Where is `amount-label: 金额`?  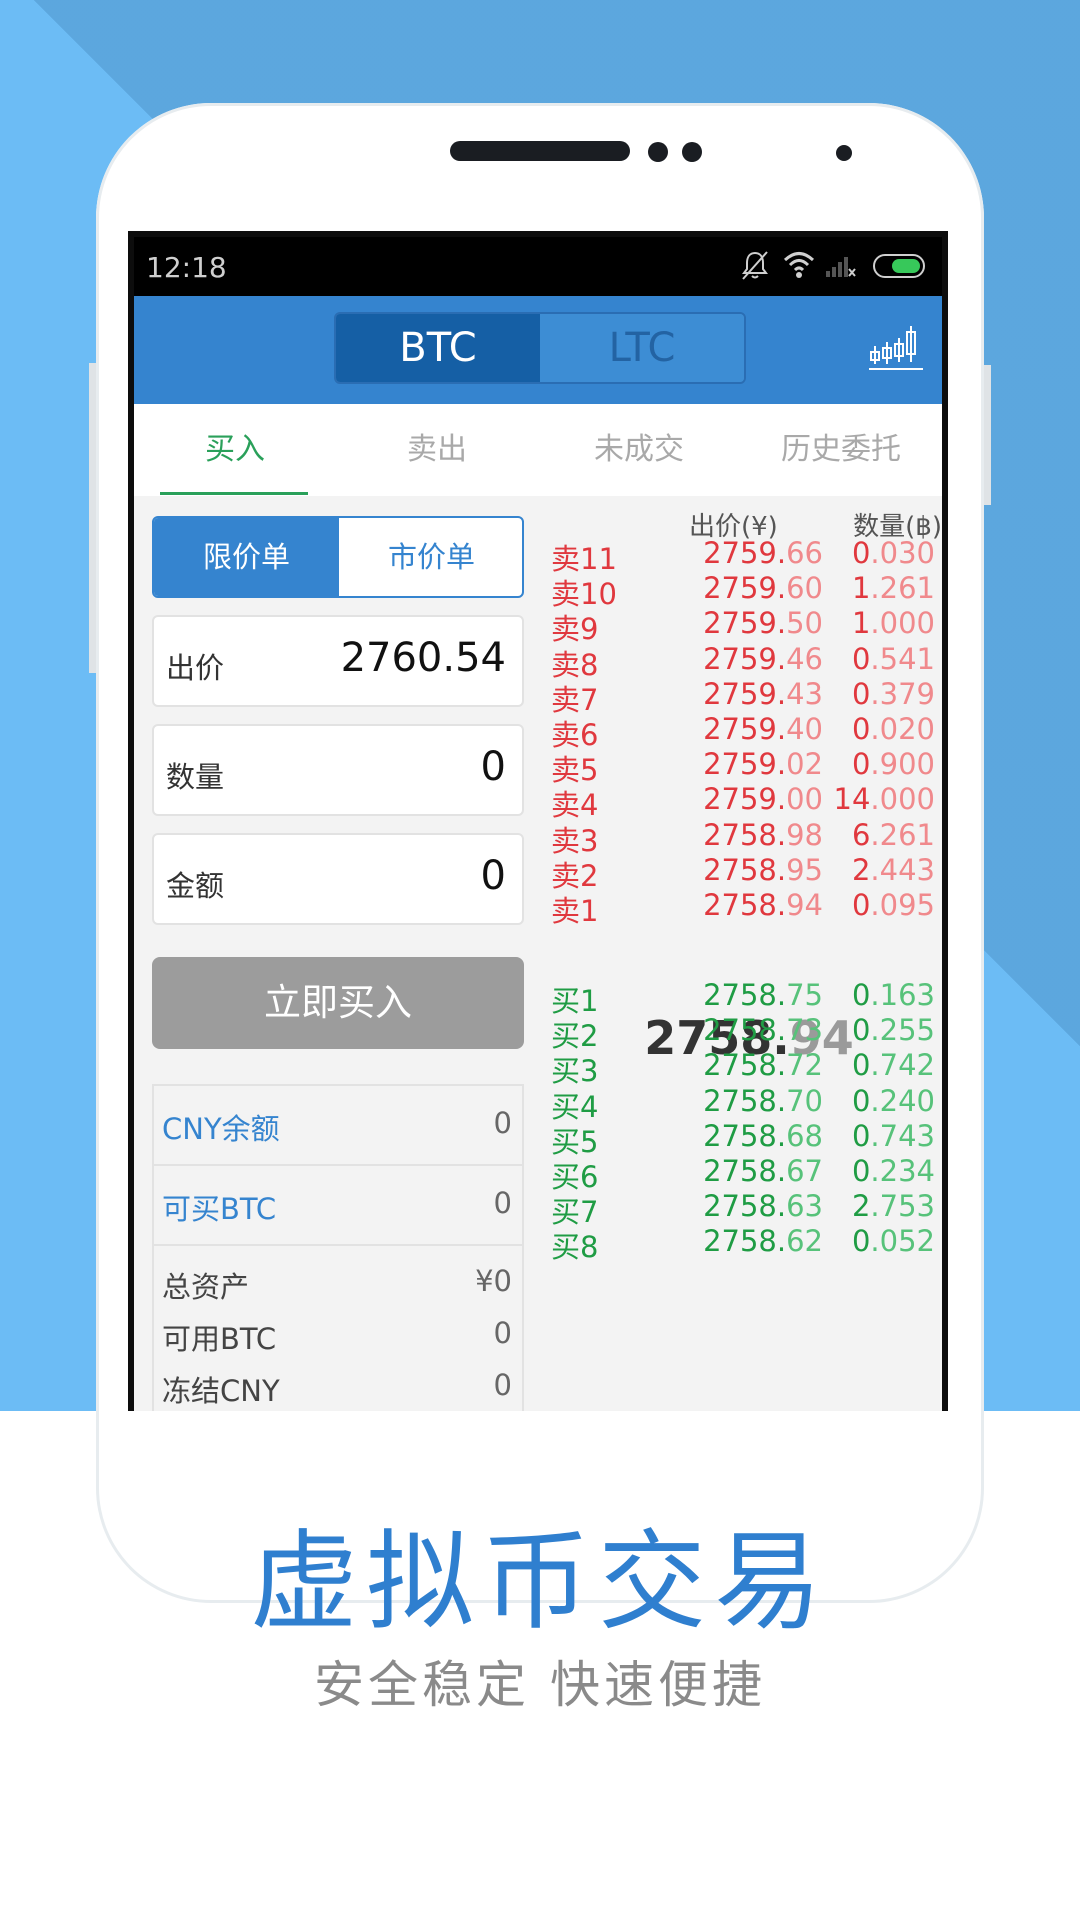 amount-label: 金额 is located at coordinates (195, 886).